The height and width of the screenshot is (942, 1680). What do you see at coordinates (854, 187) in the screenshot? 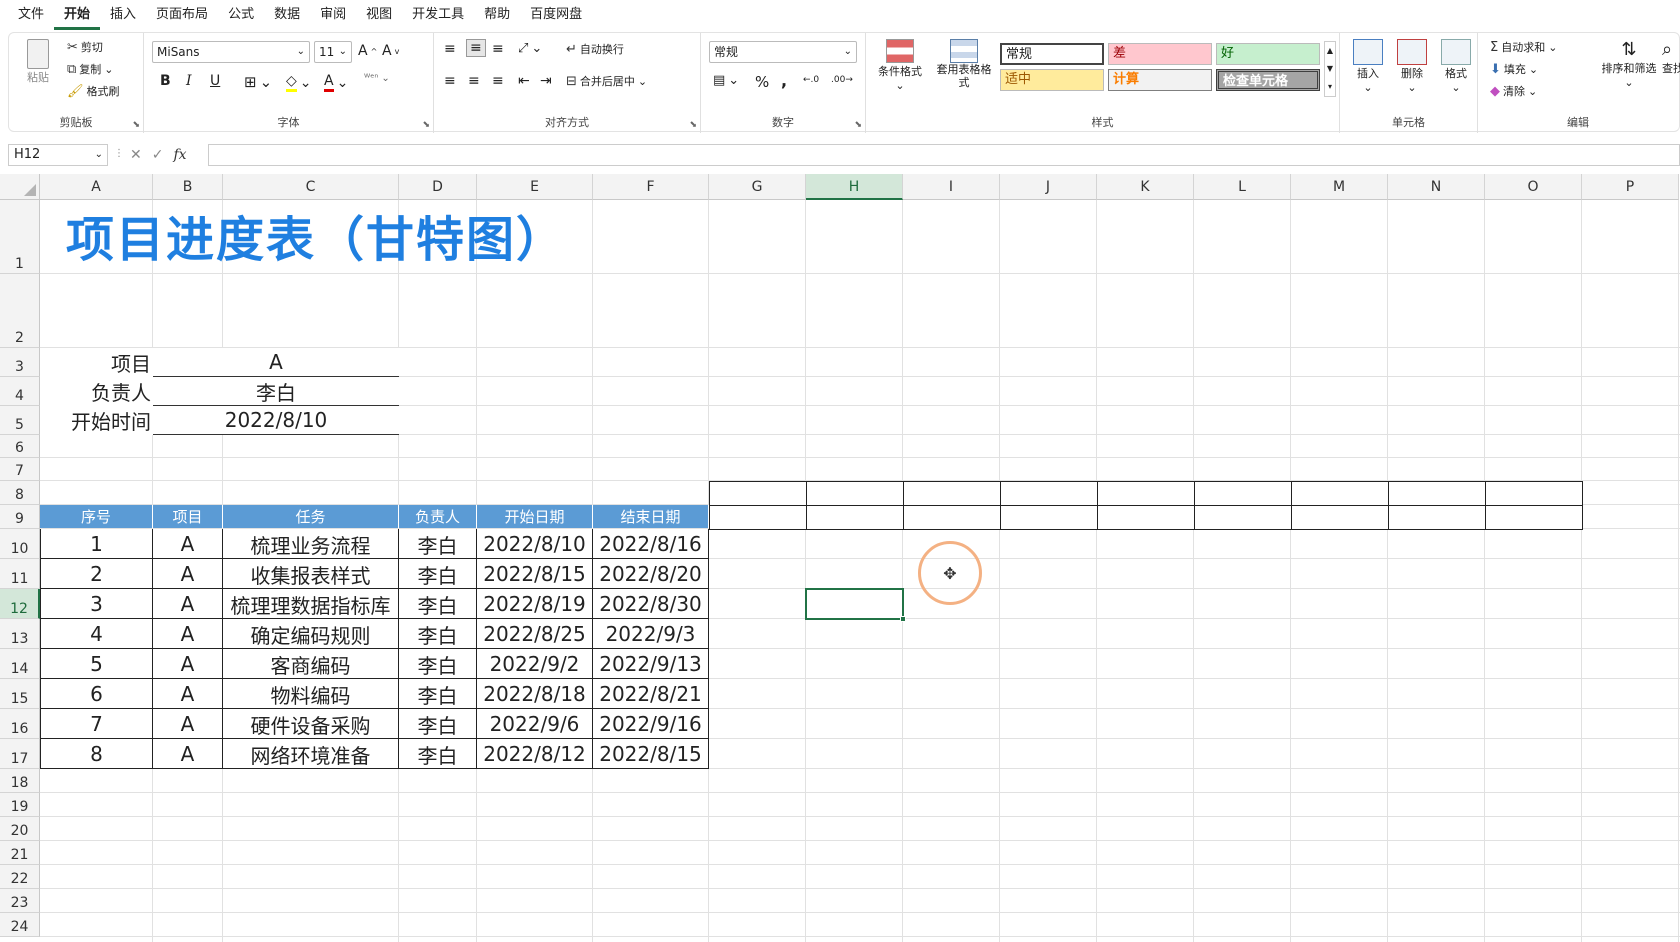
I see `column-header-H: H` at bounding box center [854, 187].